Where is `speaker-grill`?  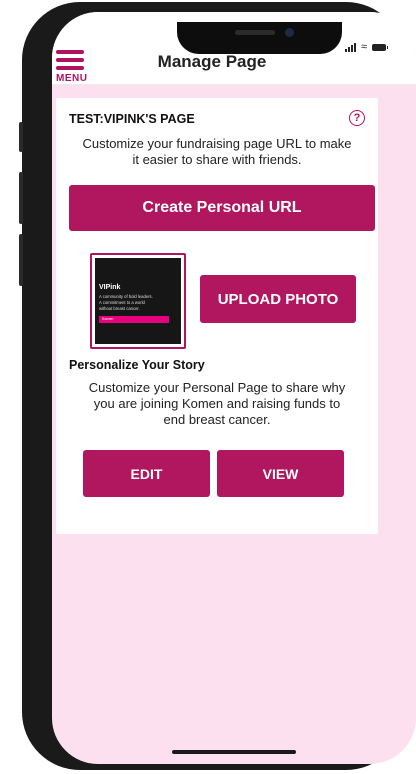 speaker-grill is located at coordinates (255, 32).